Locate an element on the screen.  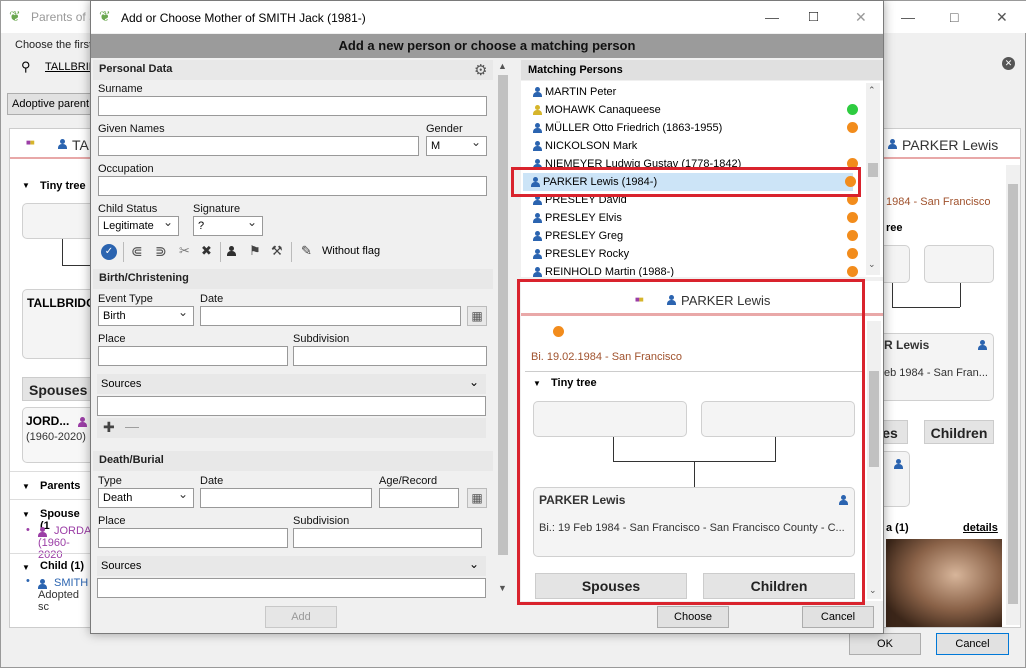
death-sources-label: Sources is located at coordinates (121, 566).